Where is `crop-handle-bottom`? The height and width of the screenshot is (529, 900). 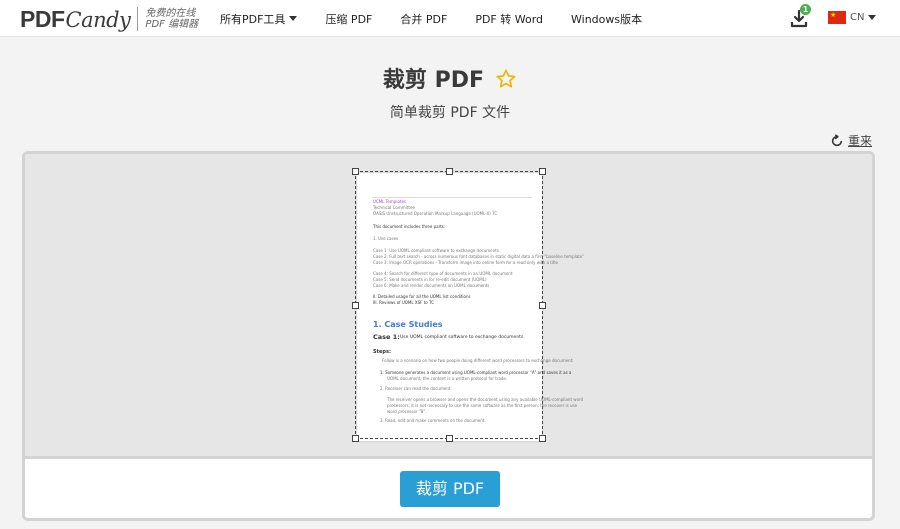 crop-handle-bottom is located at coordinates (449, 438).